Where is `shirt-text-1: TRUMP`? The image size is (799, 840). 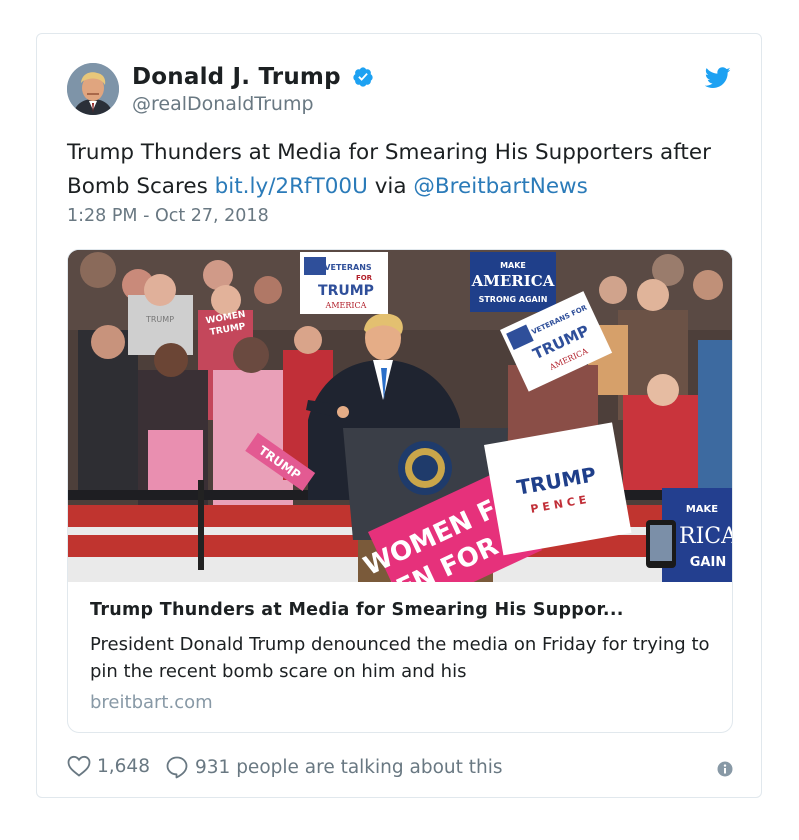
shirt-text-1: TRUMP is located at coordinates (159, 319).